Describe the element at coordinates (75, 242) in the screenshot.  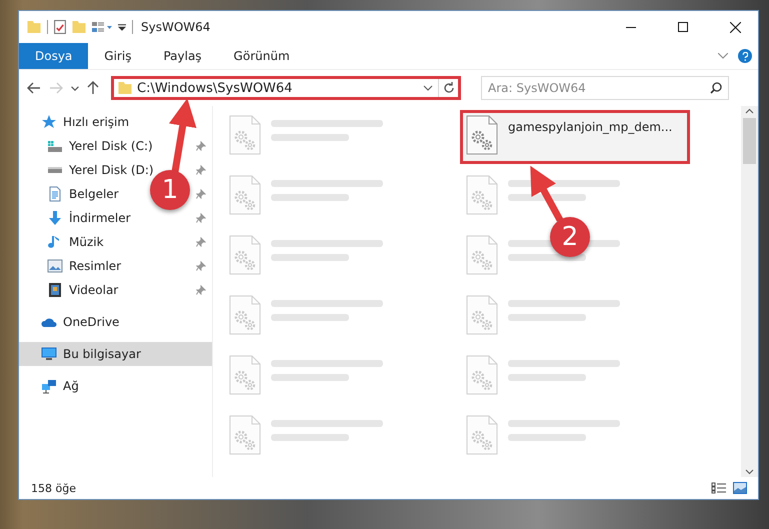
I see `sidebar-item: Müzik` at that location.